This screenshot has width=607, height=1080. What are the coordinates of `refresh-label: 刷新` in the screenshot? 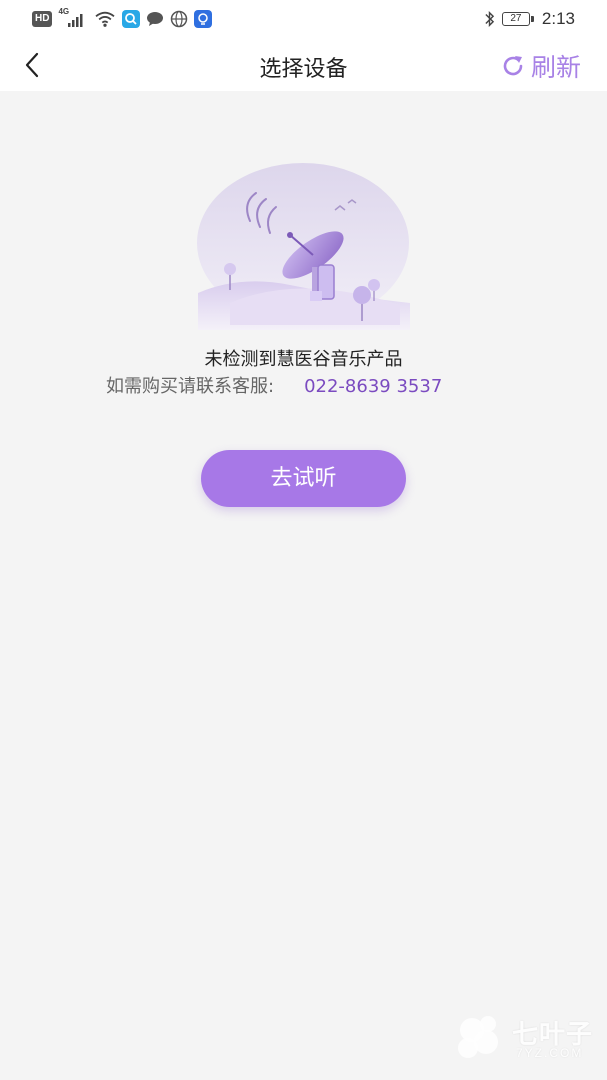 It's located at (555, 67).